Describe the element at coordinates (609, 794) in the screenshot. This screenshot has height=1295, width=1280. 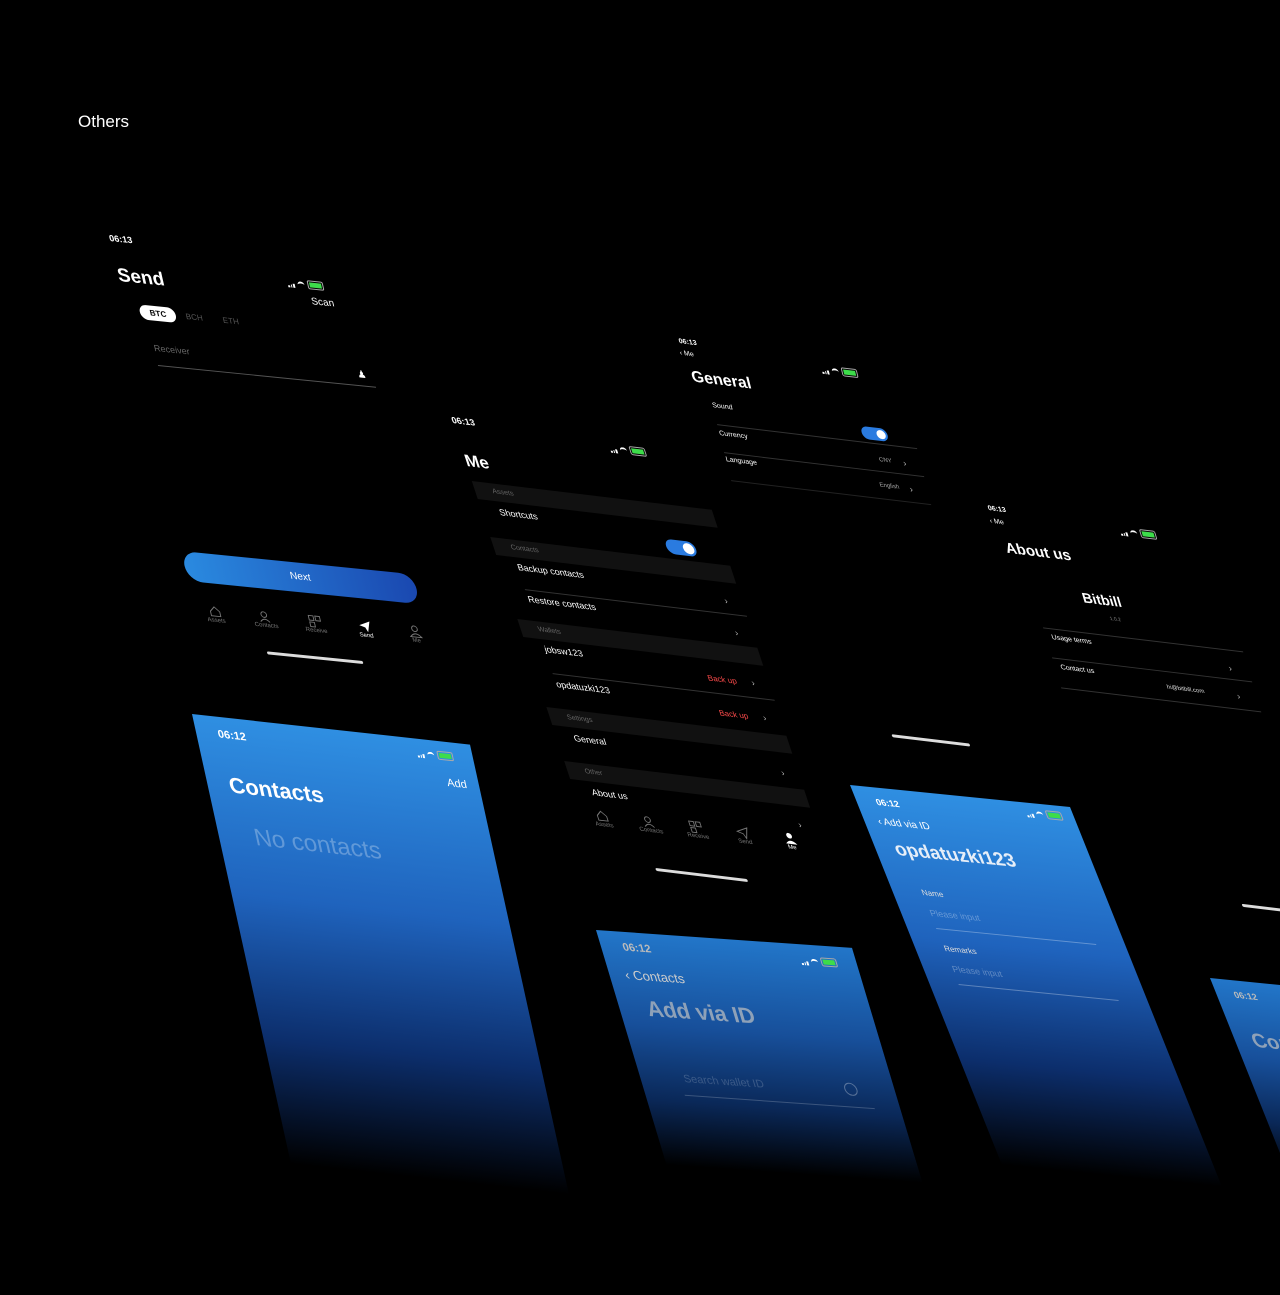
I see `about-us-item: About us` at that location.